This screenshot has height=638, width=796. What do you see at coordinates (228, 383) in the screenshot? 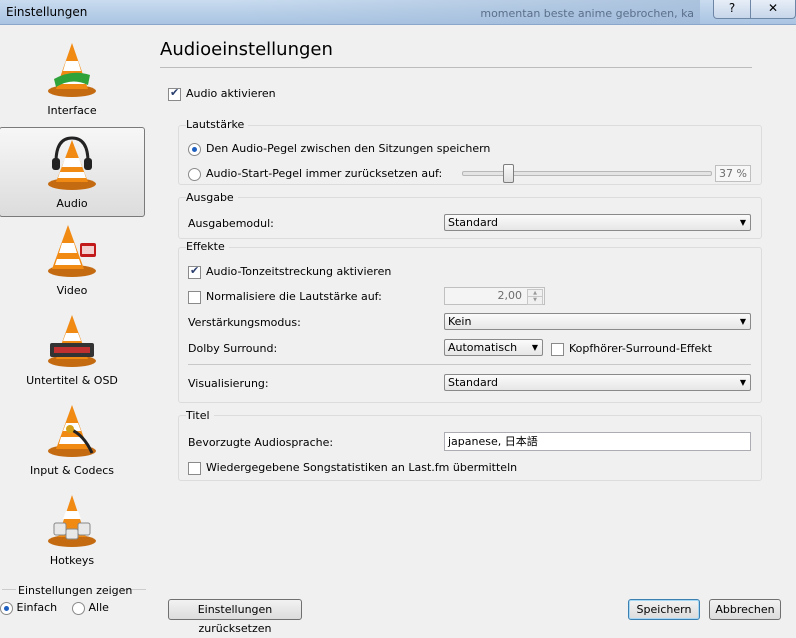
I see `visualization-label: Visualisierung:` at bounding box center [228, 383].